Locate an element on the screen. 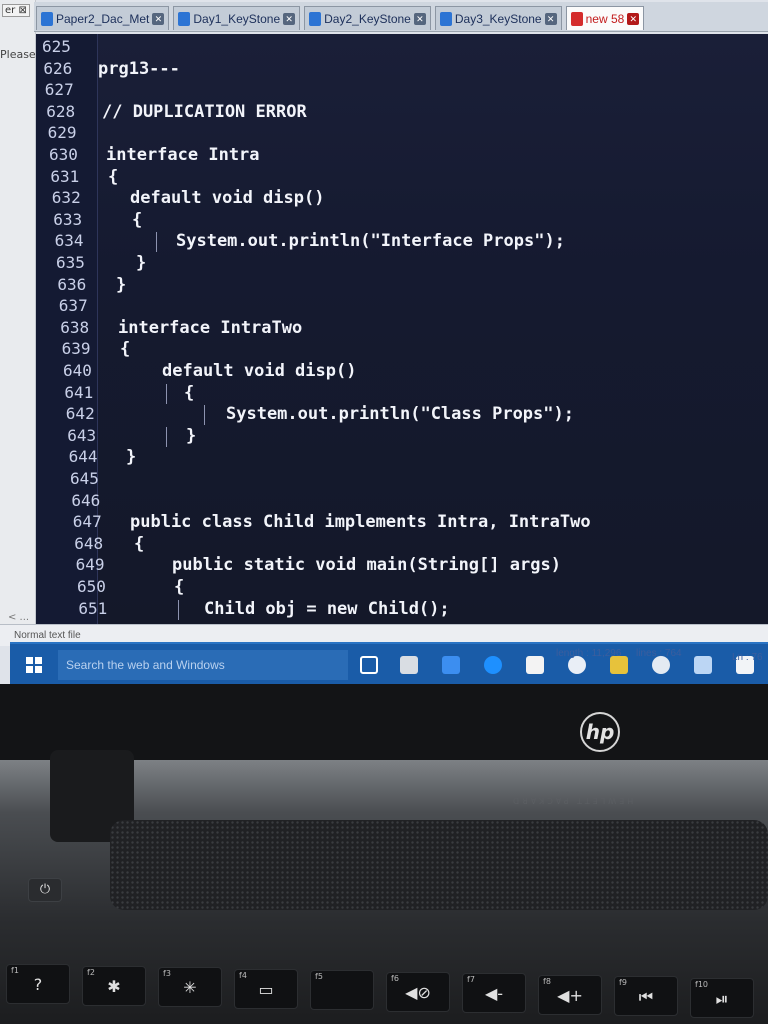 The image size is (768, 1024). tab-day3-keystone: Day3_KeyStone ✕ is located at coordinates (498, 18).